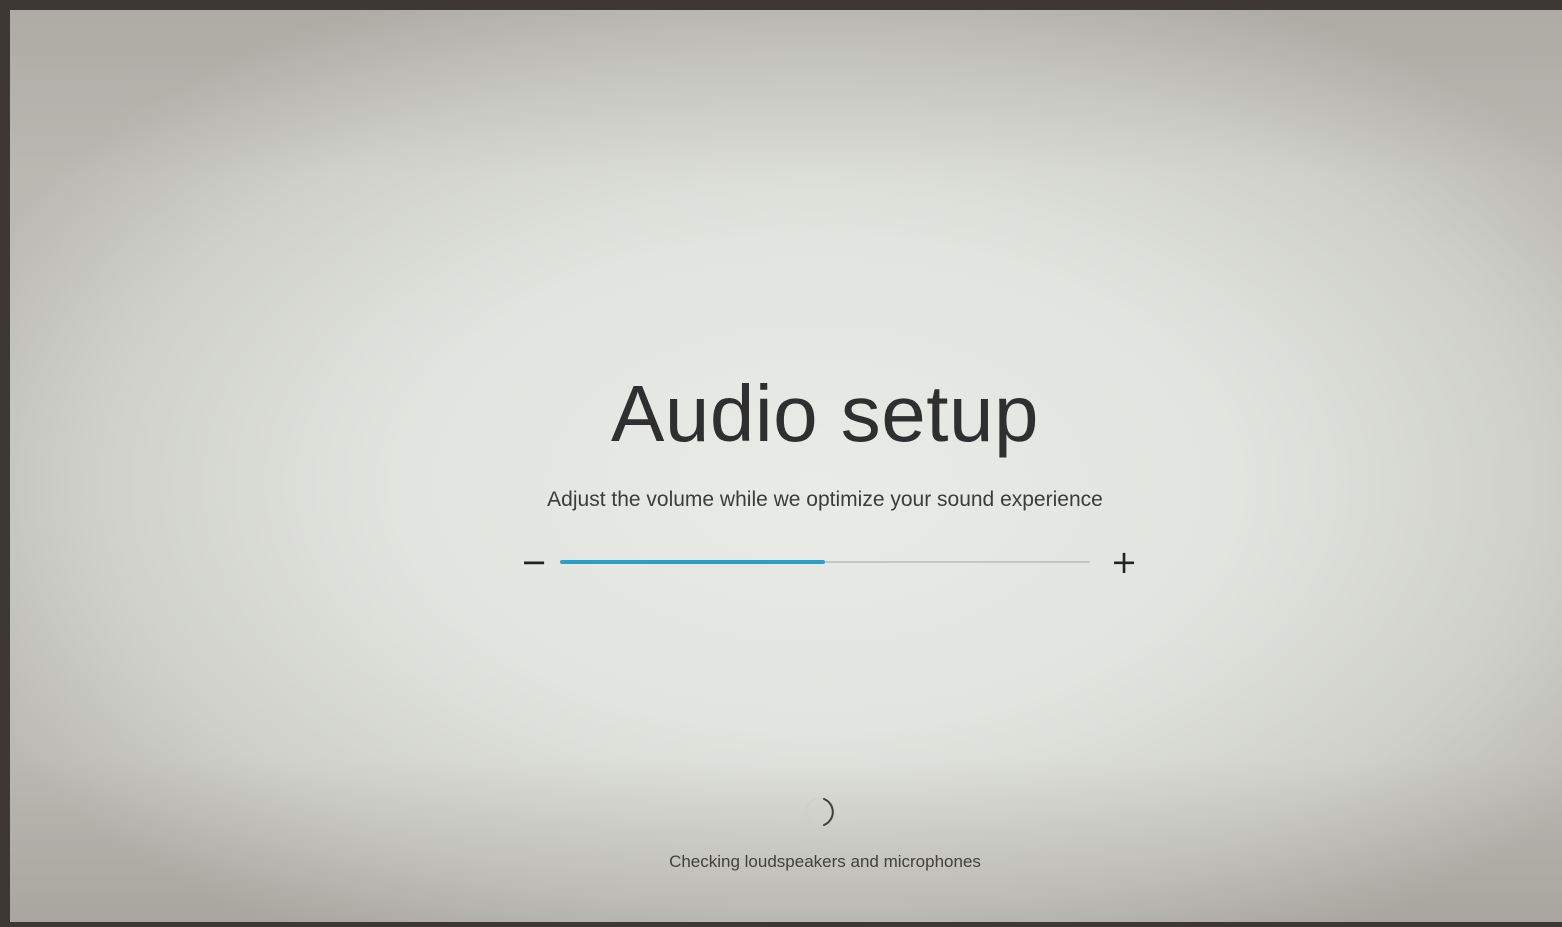 The height and width of the screenshot is (927, 1562). What do you see at coordinates (820, 812) in the screenshot?
I see `loading-spinner-icon` at bounding box center [820, 812].